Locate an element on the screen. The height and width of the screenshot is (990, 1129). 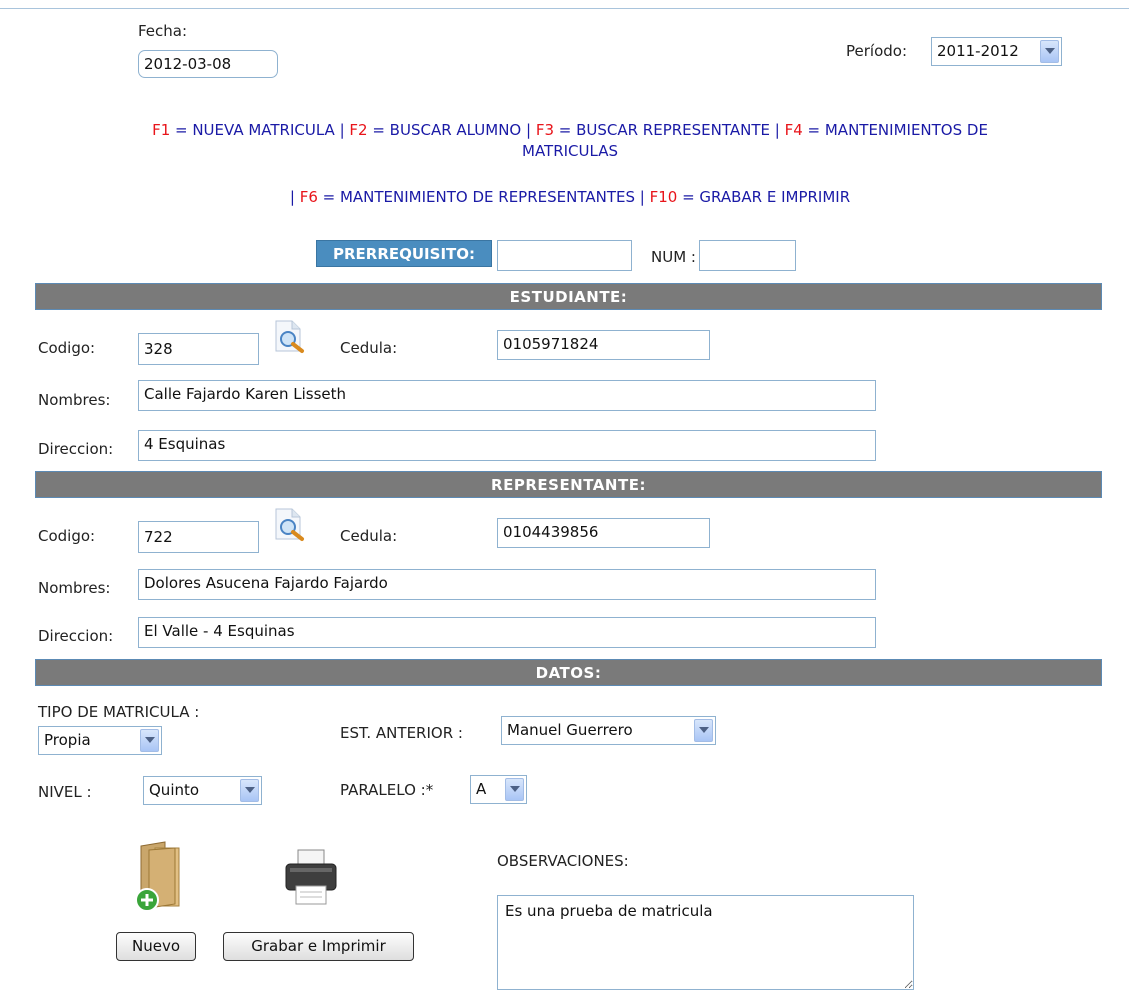
periodo-label: Período: is located at coordinates (877, 51).